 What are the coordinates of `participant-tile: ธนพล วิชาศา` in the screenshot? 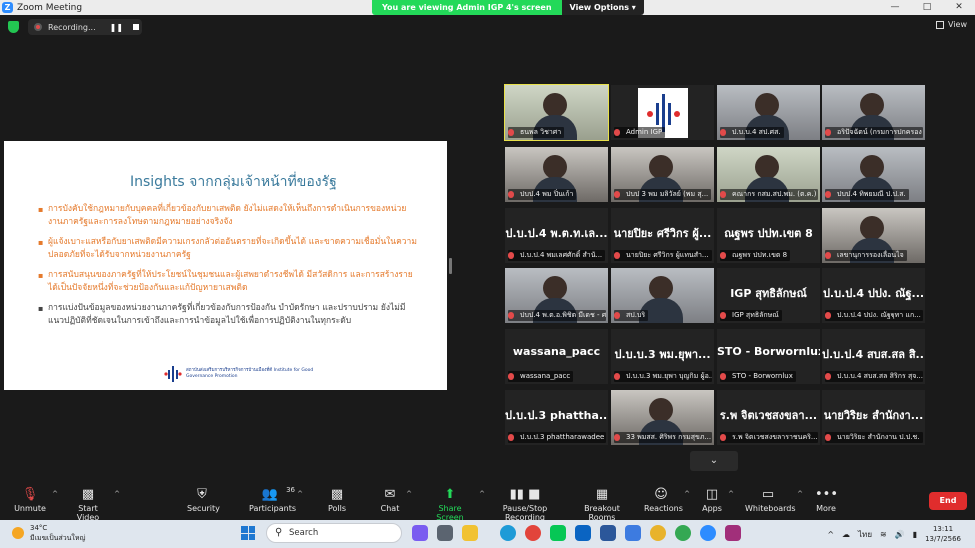 It's located at (556, 112).